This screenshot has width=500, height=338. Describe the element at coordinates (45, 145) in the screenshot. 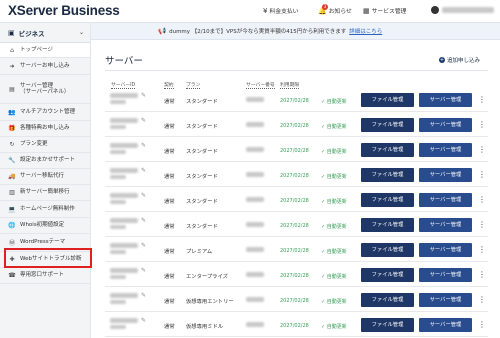

I see `sidebar-item: ↻ プラン変更` at that location.